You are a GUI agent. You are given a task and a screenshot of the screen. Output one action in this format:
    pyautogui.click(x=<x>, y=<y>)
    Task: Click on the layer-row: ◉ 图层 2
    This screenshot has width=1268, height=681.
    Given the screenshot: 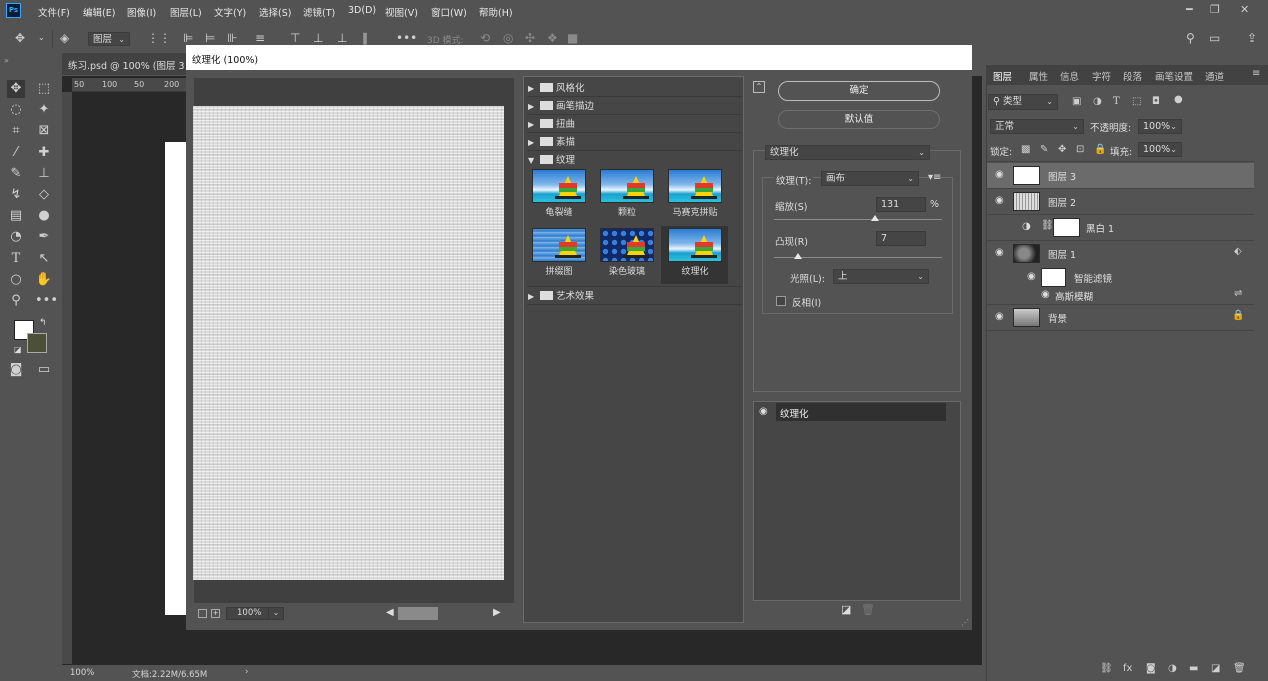 What is the action you would take?
    pyautogui.click(x=1120, y=201)
    